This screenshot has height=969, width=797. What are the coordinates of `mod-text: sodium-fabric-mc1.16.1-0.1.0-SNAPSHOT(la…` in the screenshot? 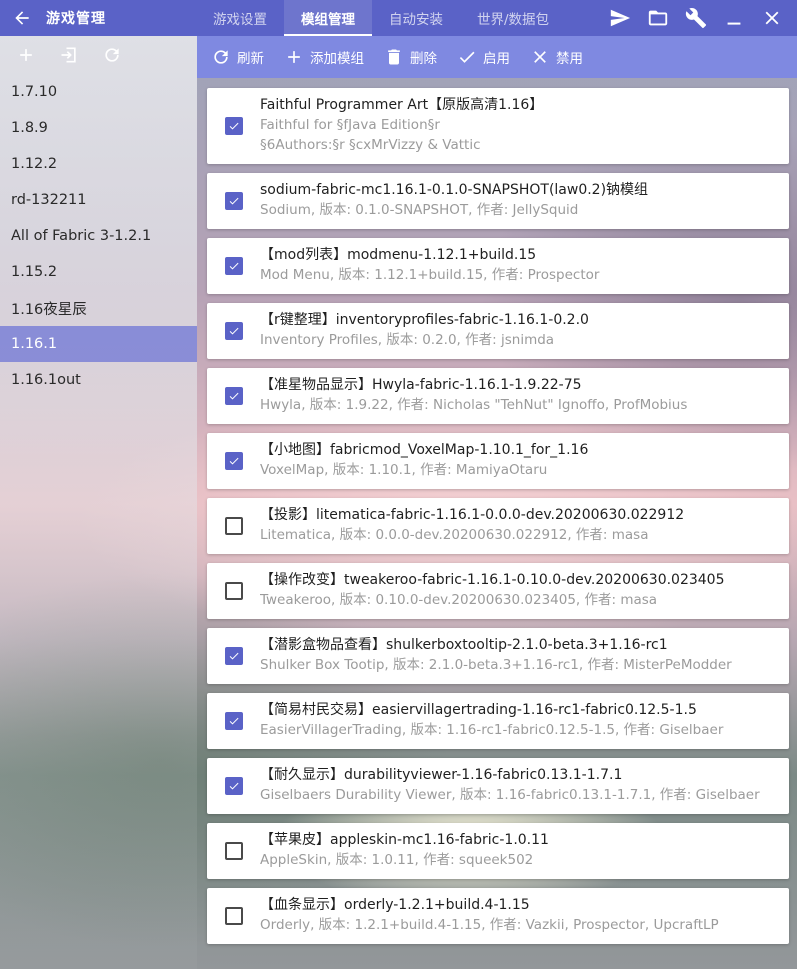 It's located at (521, 200).